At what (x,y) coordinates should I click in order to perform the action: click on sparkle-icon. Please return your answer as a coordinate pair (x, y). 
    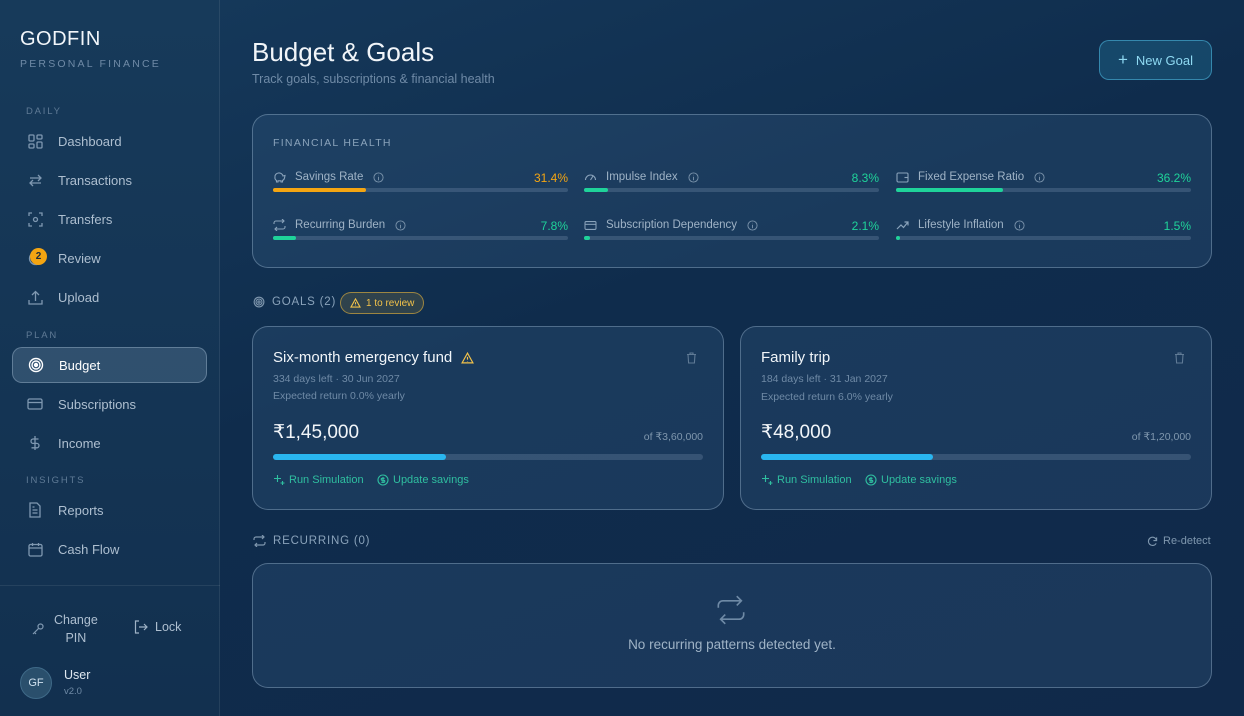
    Looking at the image, I should click on (767, 480).